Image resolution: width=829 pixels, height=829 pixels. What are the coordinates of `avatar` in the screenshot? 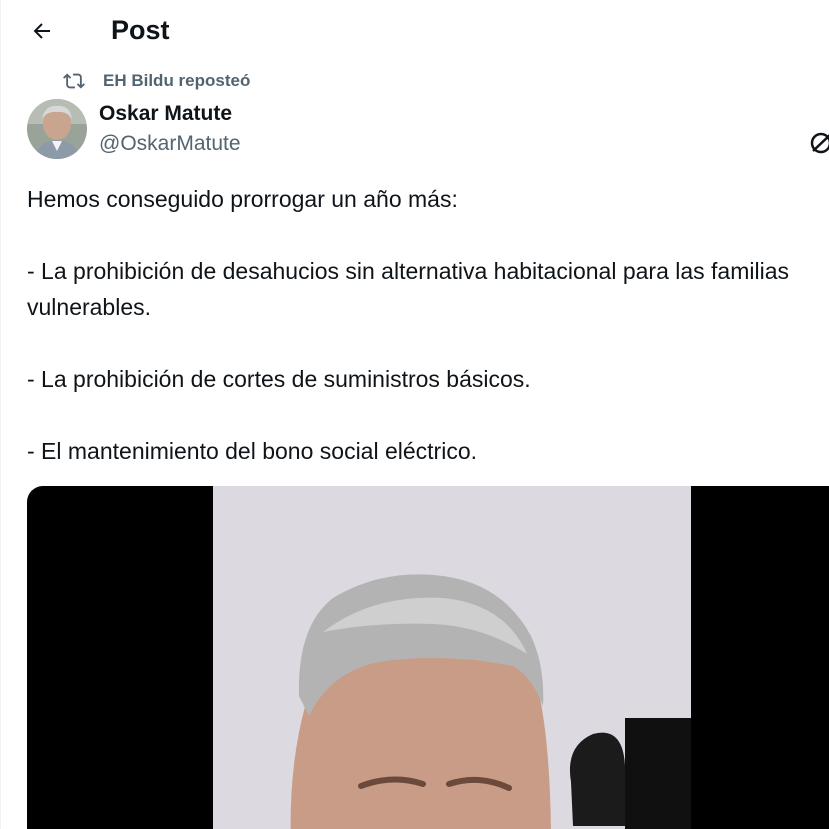 It's located at (57, 129).